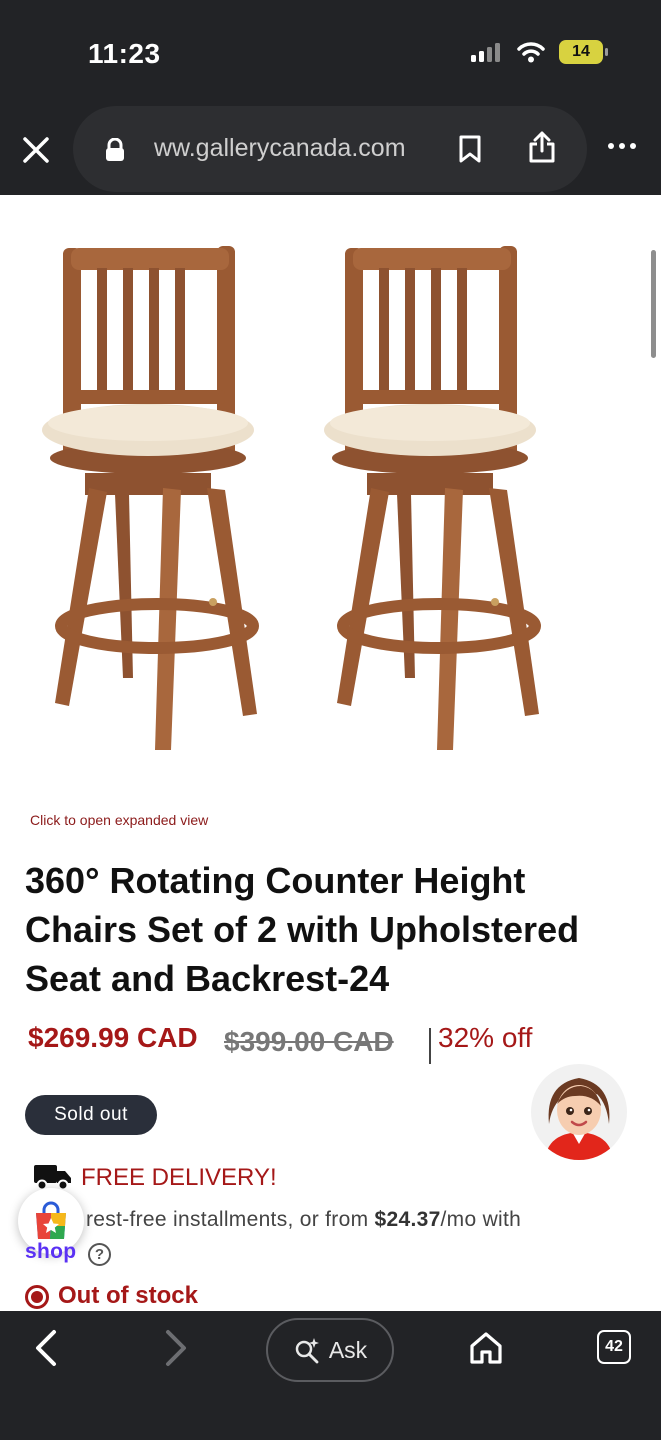 Image resolution: width=661 pixels, height=1440 pixels. I want to click on assistant-avatar-button, so click(579, 1112).